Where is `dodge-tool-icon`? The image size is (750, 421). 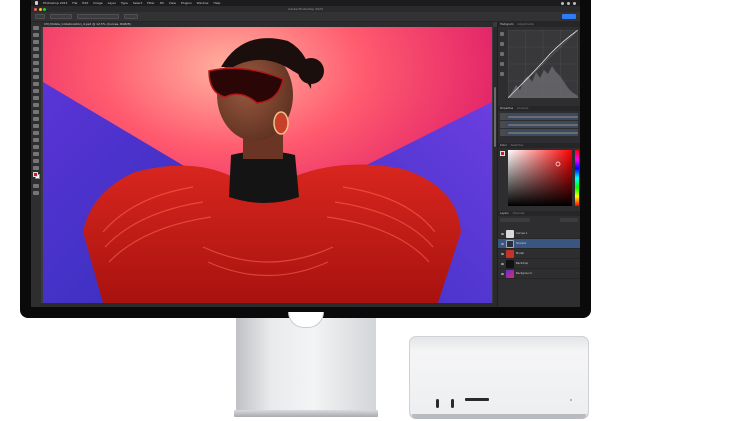 dodge-tool-icon is located at coordinates (36, 126).